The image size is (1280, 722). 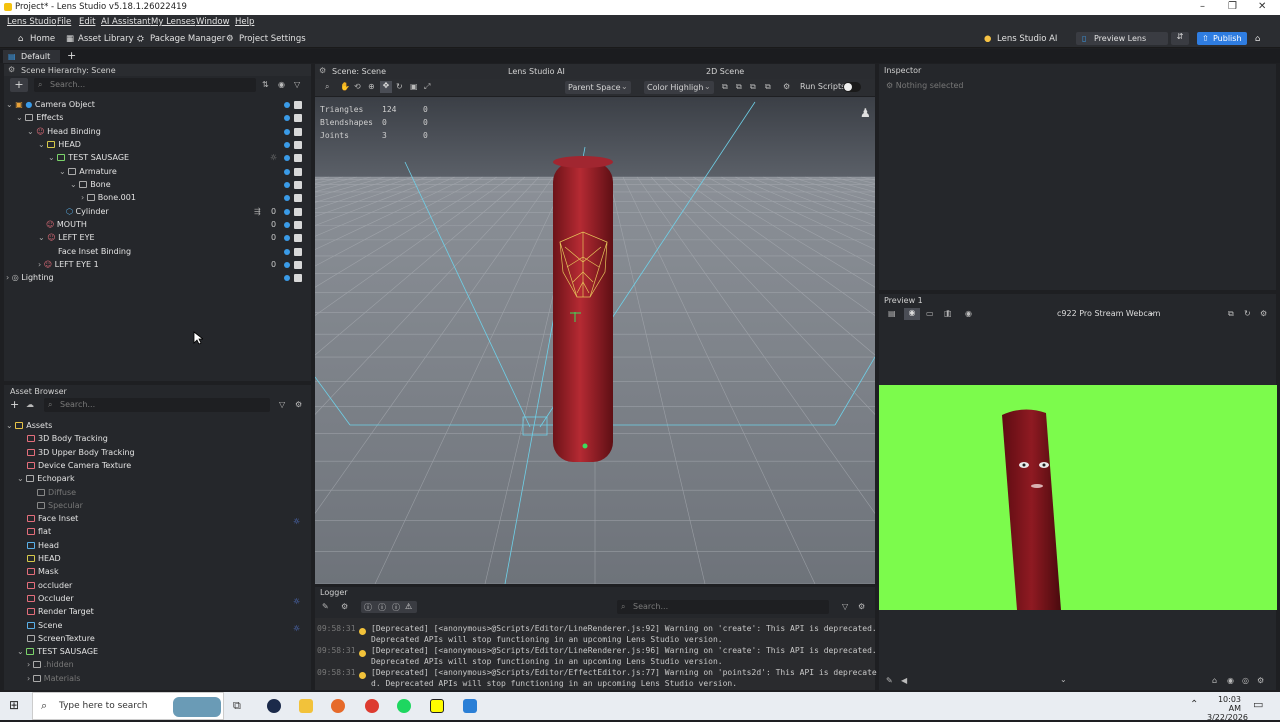 I want to click on menu-my-lenses: My Lenses, so click(x=173, y=22).